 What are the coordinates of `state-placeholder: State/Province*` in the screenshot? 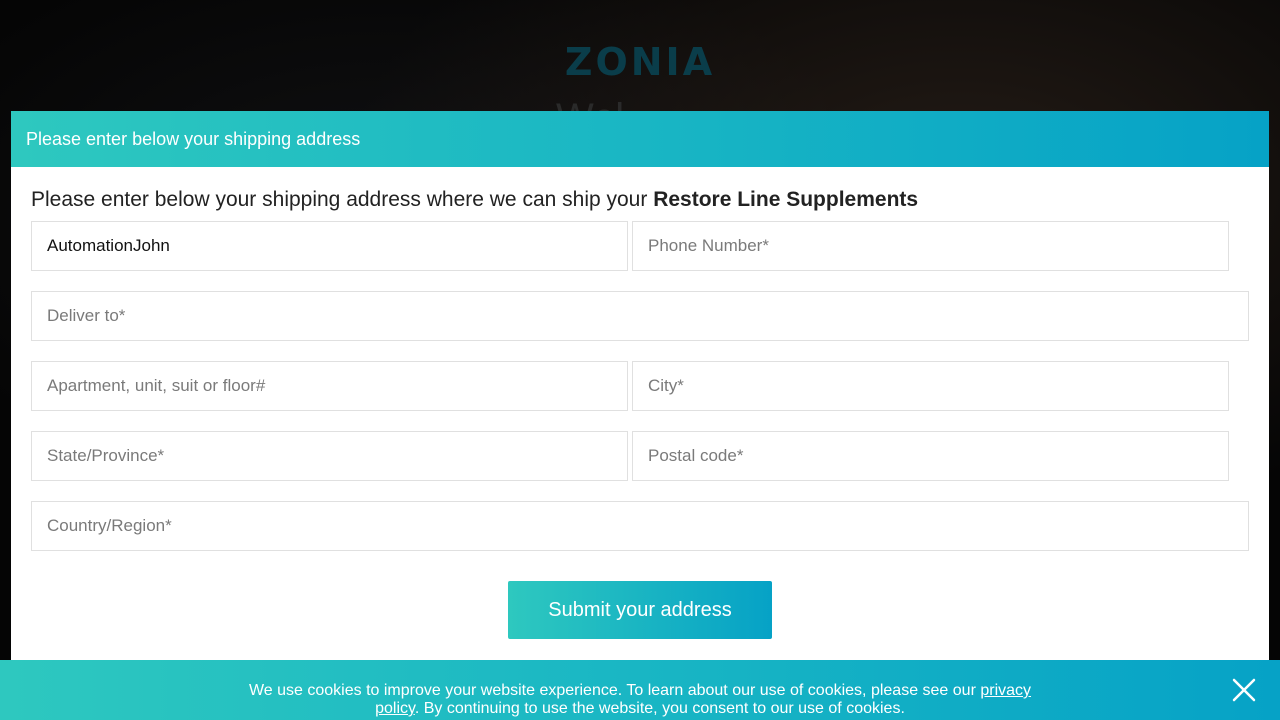 It's located at (106, 455).